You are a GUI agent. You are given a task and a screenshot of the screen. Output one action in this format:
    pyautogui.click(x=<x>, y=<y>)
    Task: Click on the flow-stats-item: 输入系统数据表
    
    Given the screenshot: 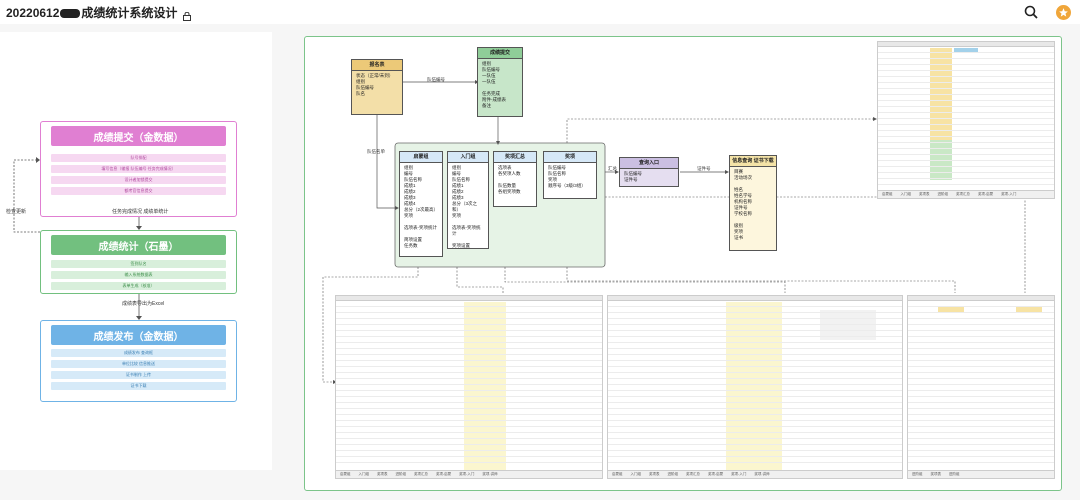 What is the action you would take?
    pyautogui.click(x=138, y=275)
    